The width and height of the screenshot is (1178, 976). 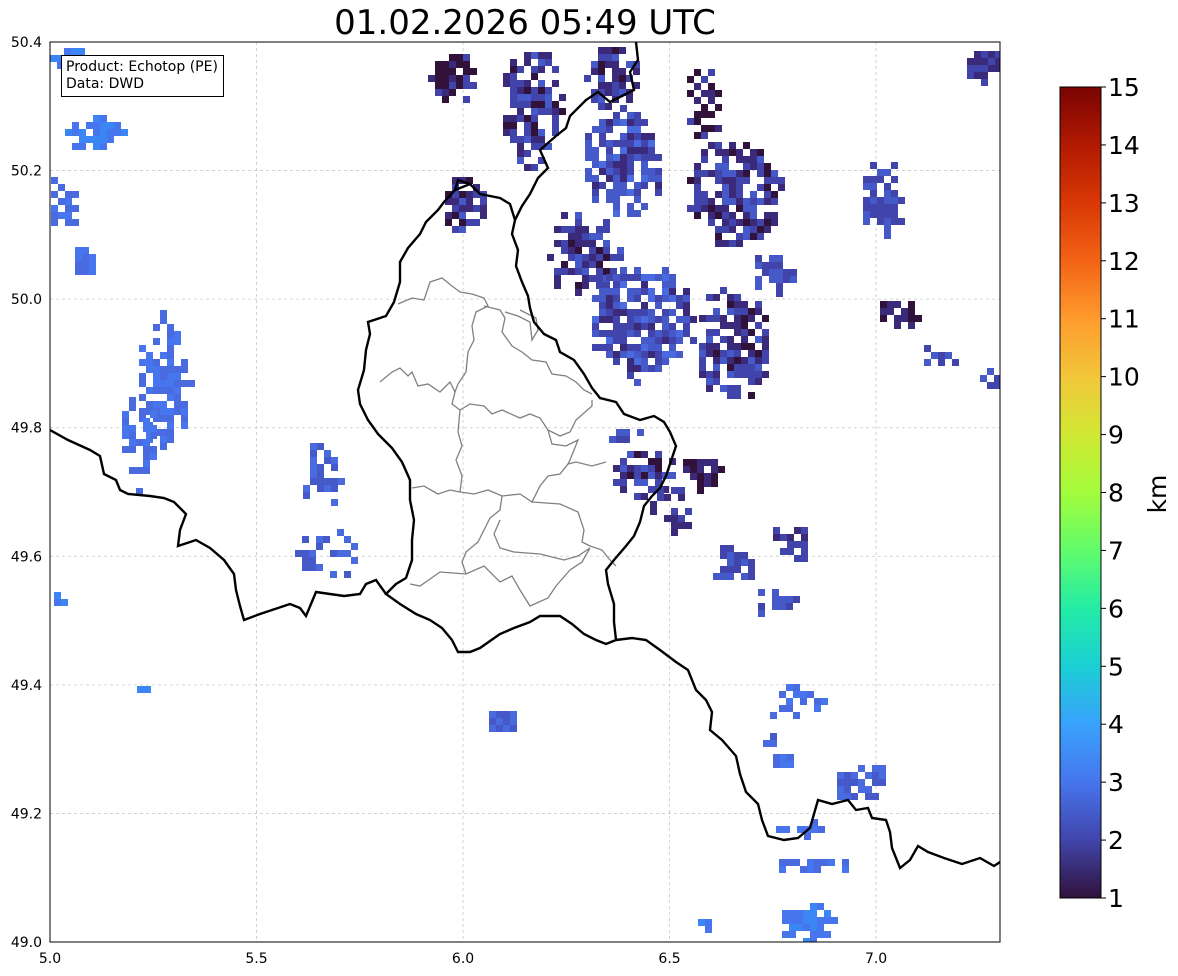 I want to click on y-tick-label: 49.0, so click(x=26, y=943).